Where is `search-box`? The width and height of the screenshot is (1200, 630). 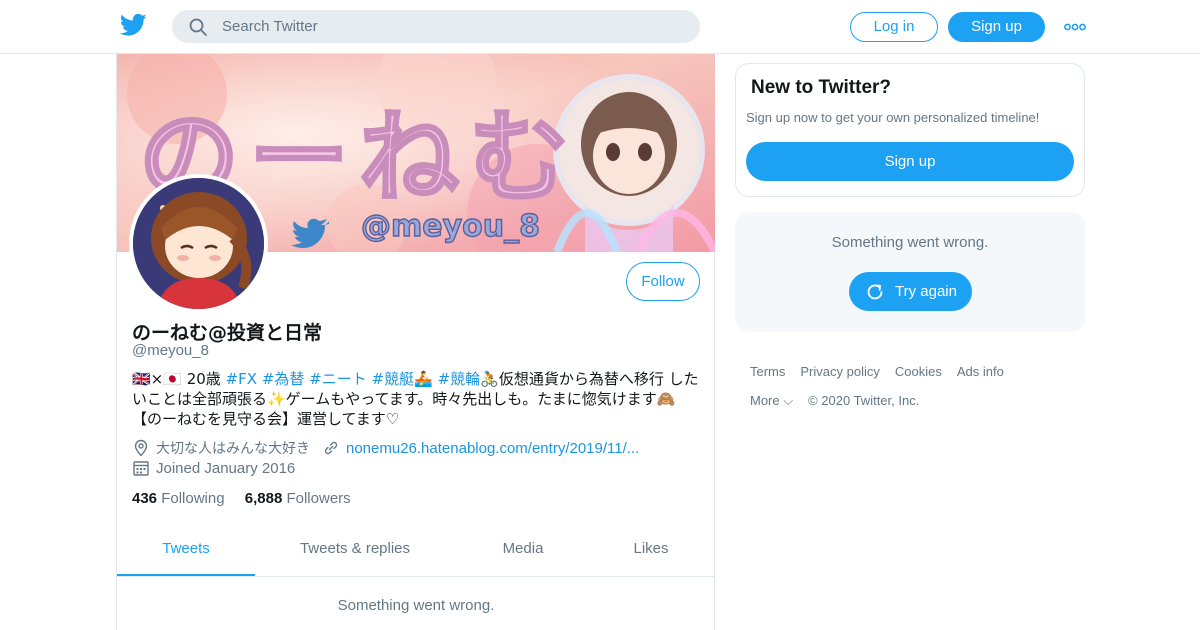 search-box is located at coordinates (436, 26).